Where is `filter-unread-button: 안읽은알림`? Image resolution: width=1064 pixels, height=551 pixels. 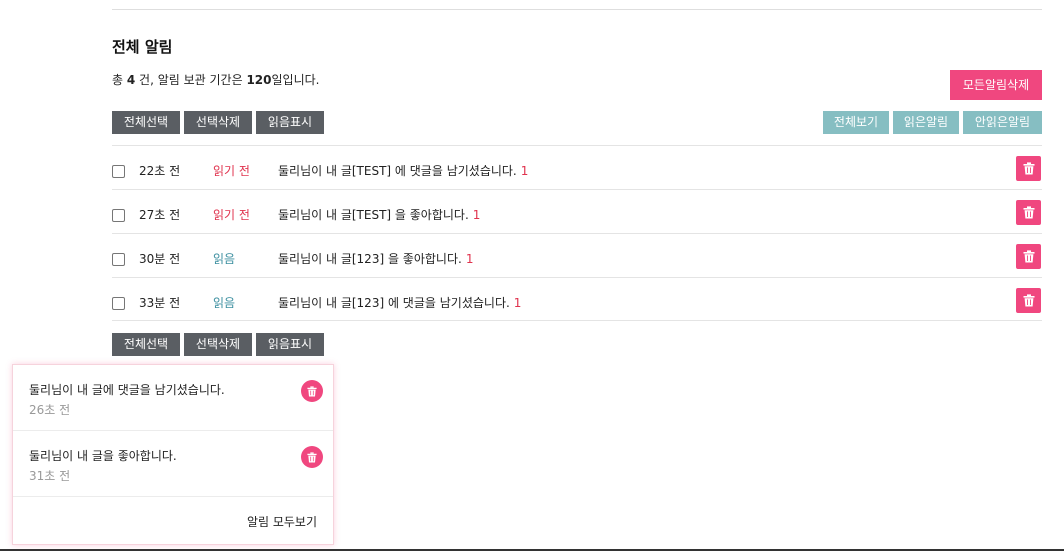
filter-unread-button: 안읽은알림 is located at coordinates (1002, 122).